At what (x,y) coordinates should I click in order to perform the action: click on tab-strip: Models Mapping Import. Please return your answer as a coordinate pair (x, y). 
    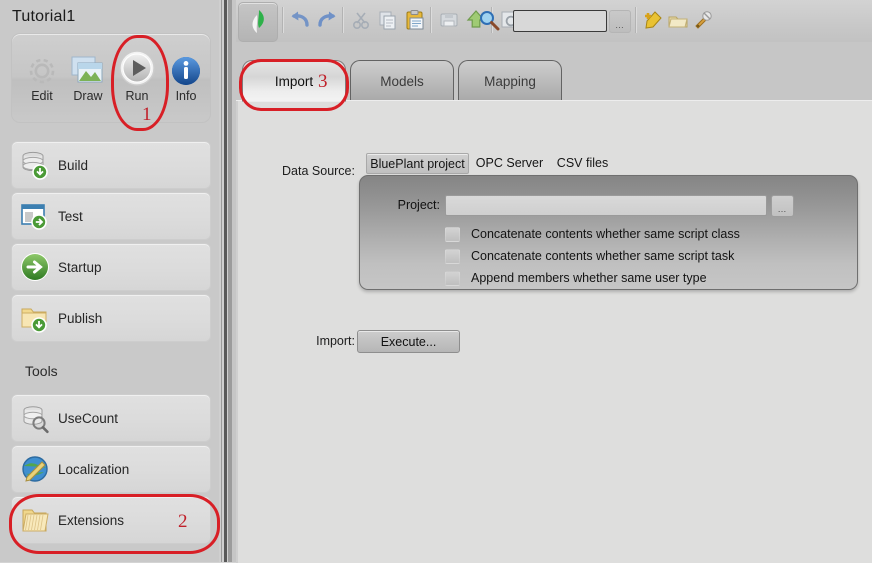
    Looking at the image, I should click on (554, 73).